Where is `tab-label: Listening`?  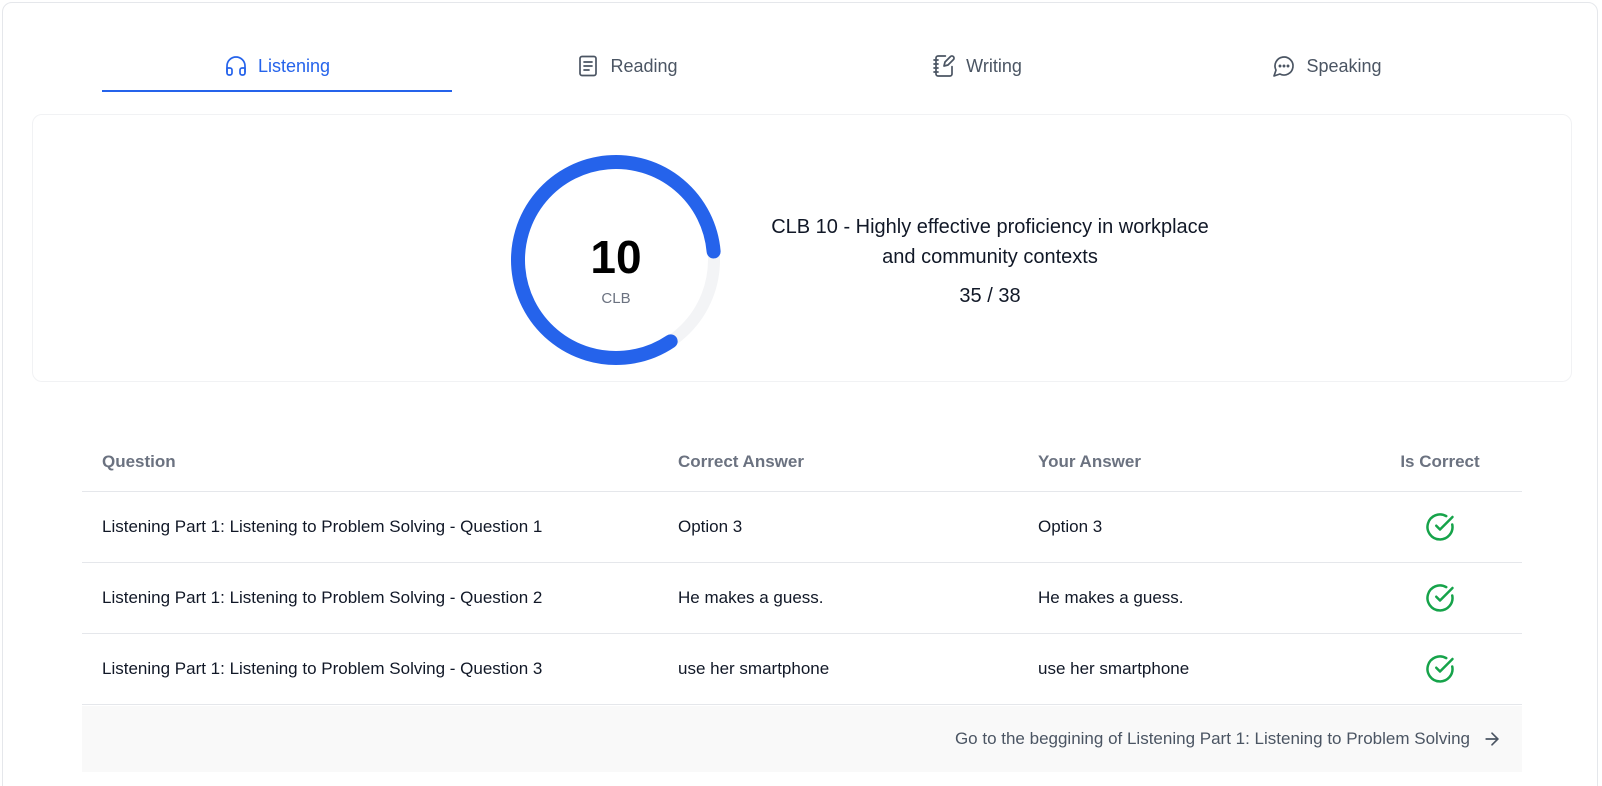 tab-label: Listening is located at coordinates (294, 65).